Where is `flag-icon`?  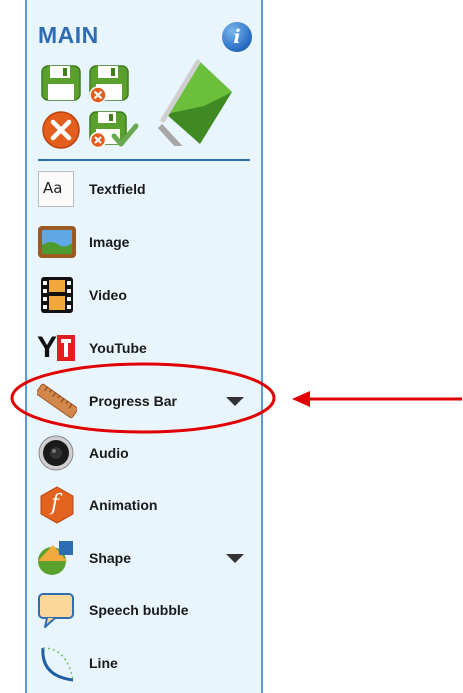 flag-icon is located at coordinates (198, 101).